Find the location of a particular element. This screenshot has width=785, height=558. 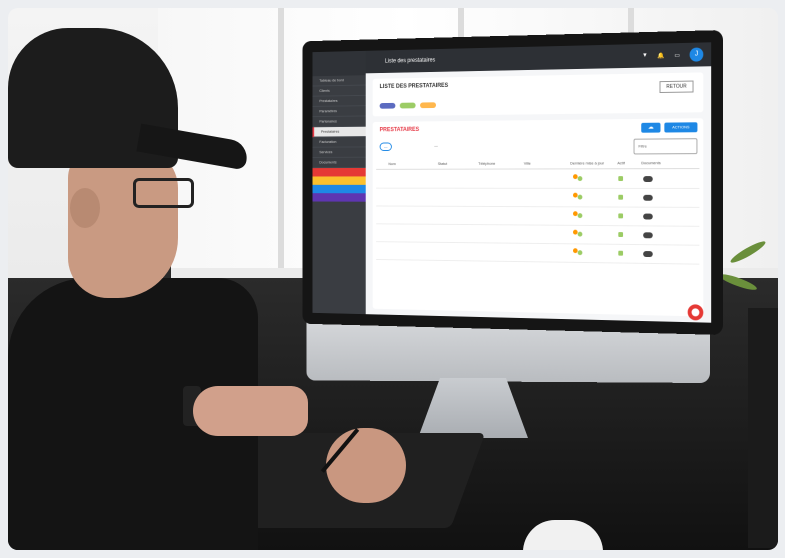

actions-button: ACTIONS is located at coordinates (680, 127).